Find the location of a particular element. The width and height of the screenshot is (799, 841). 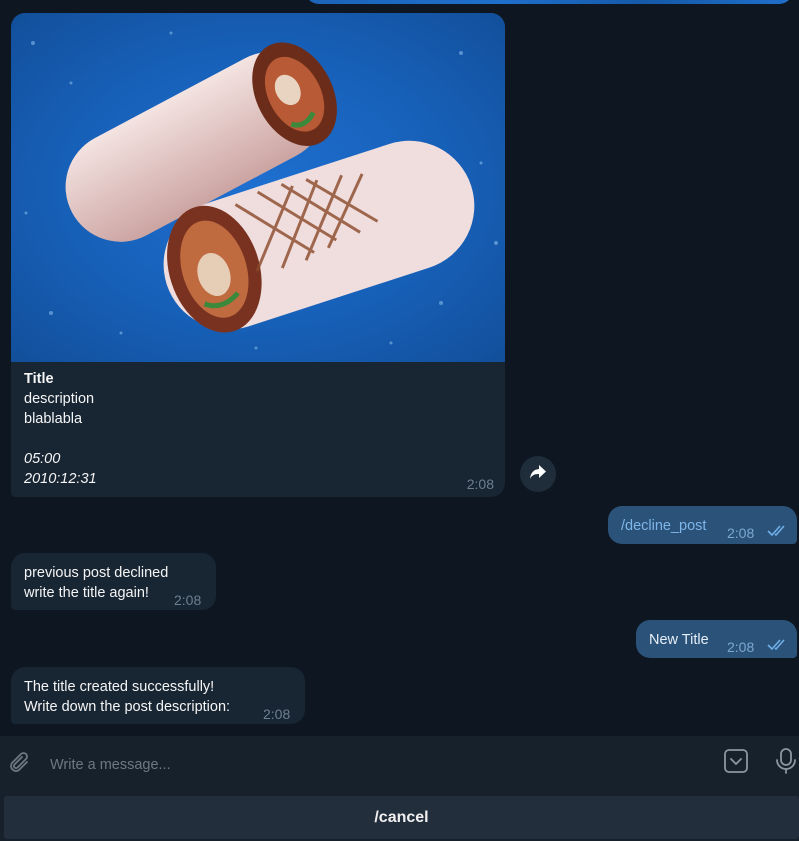

share-arrow-icon is located at coordinates (538, 474).